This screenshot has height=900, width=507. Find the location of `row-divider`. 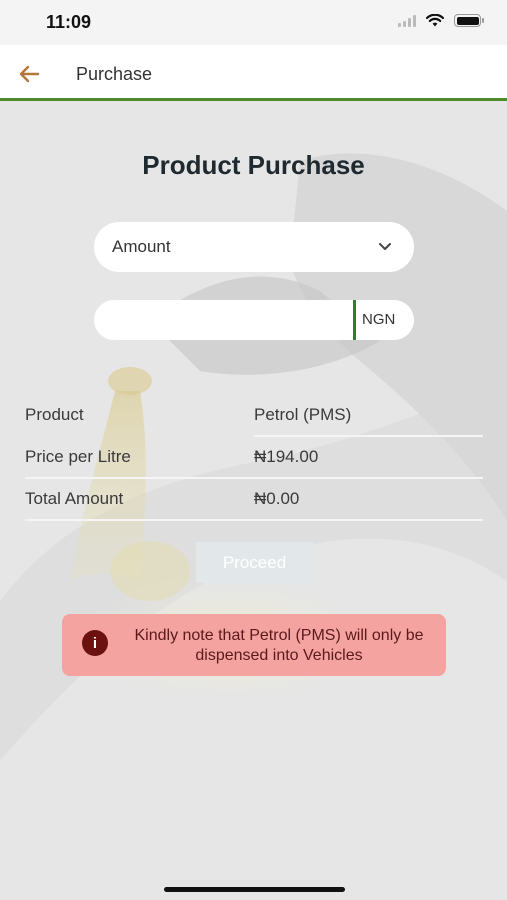

row-divider is located at coordinates (254, 520).